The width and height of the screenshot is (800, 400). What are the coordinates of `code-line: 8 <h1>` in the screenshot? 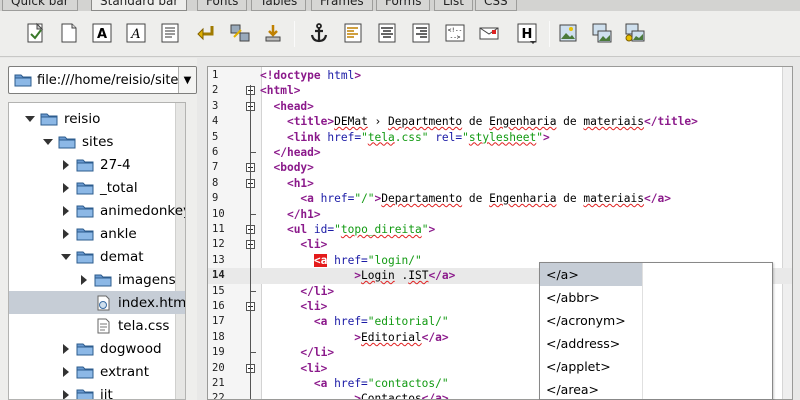 It's located at (500, 183).